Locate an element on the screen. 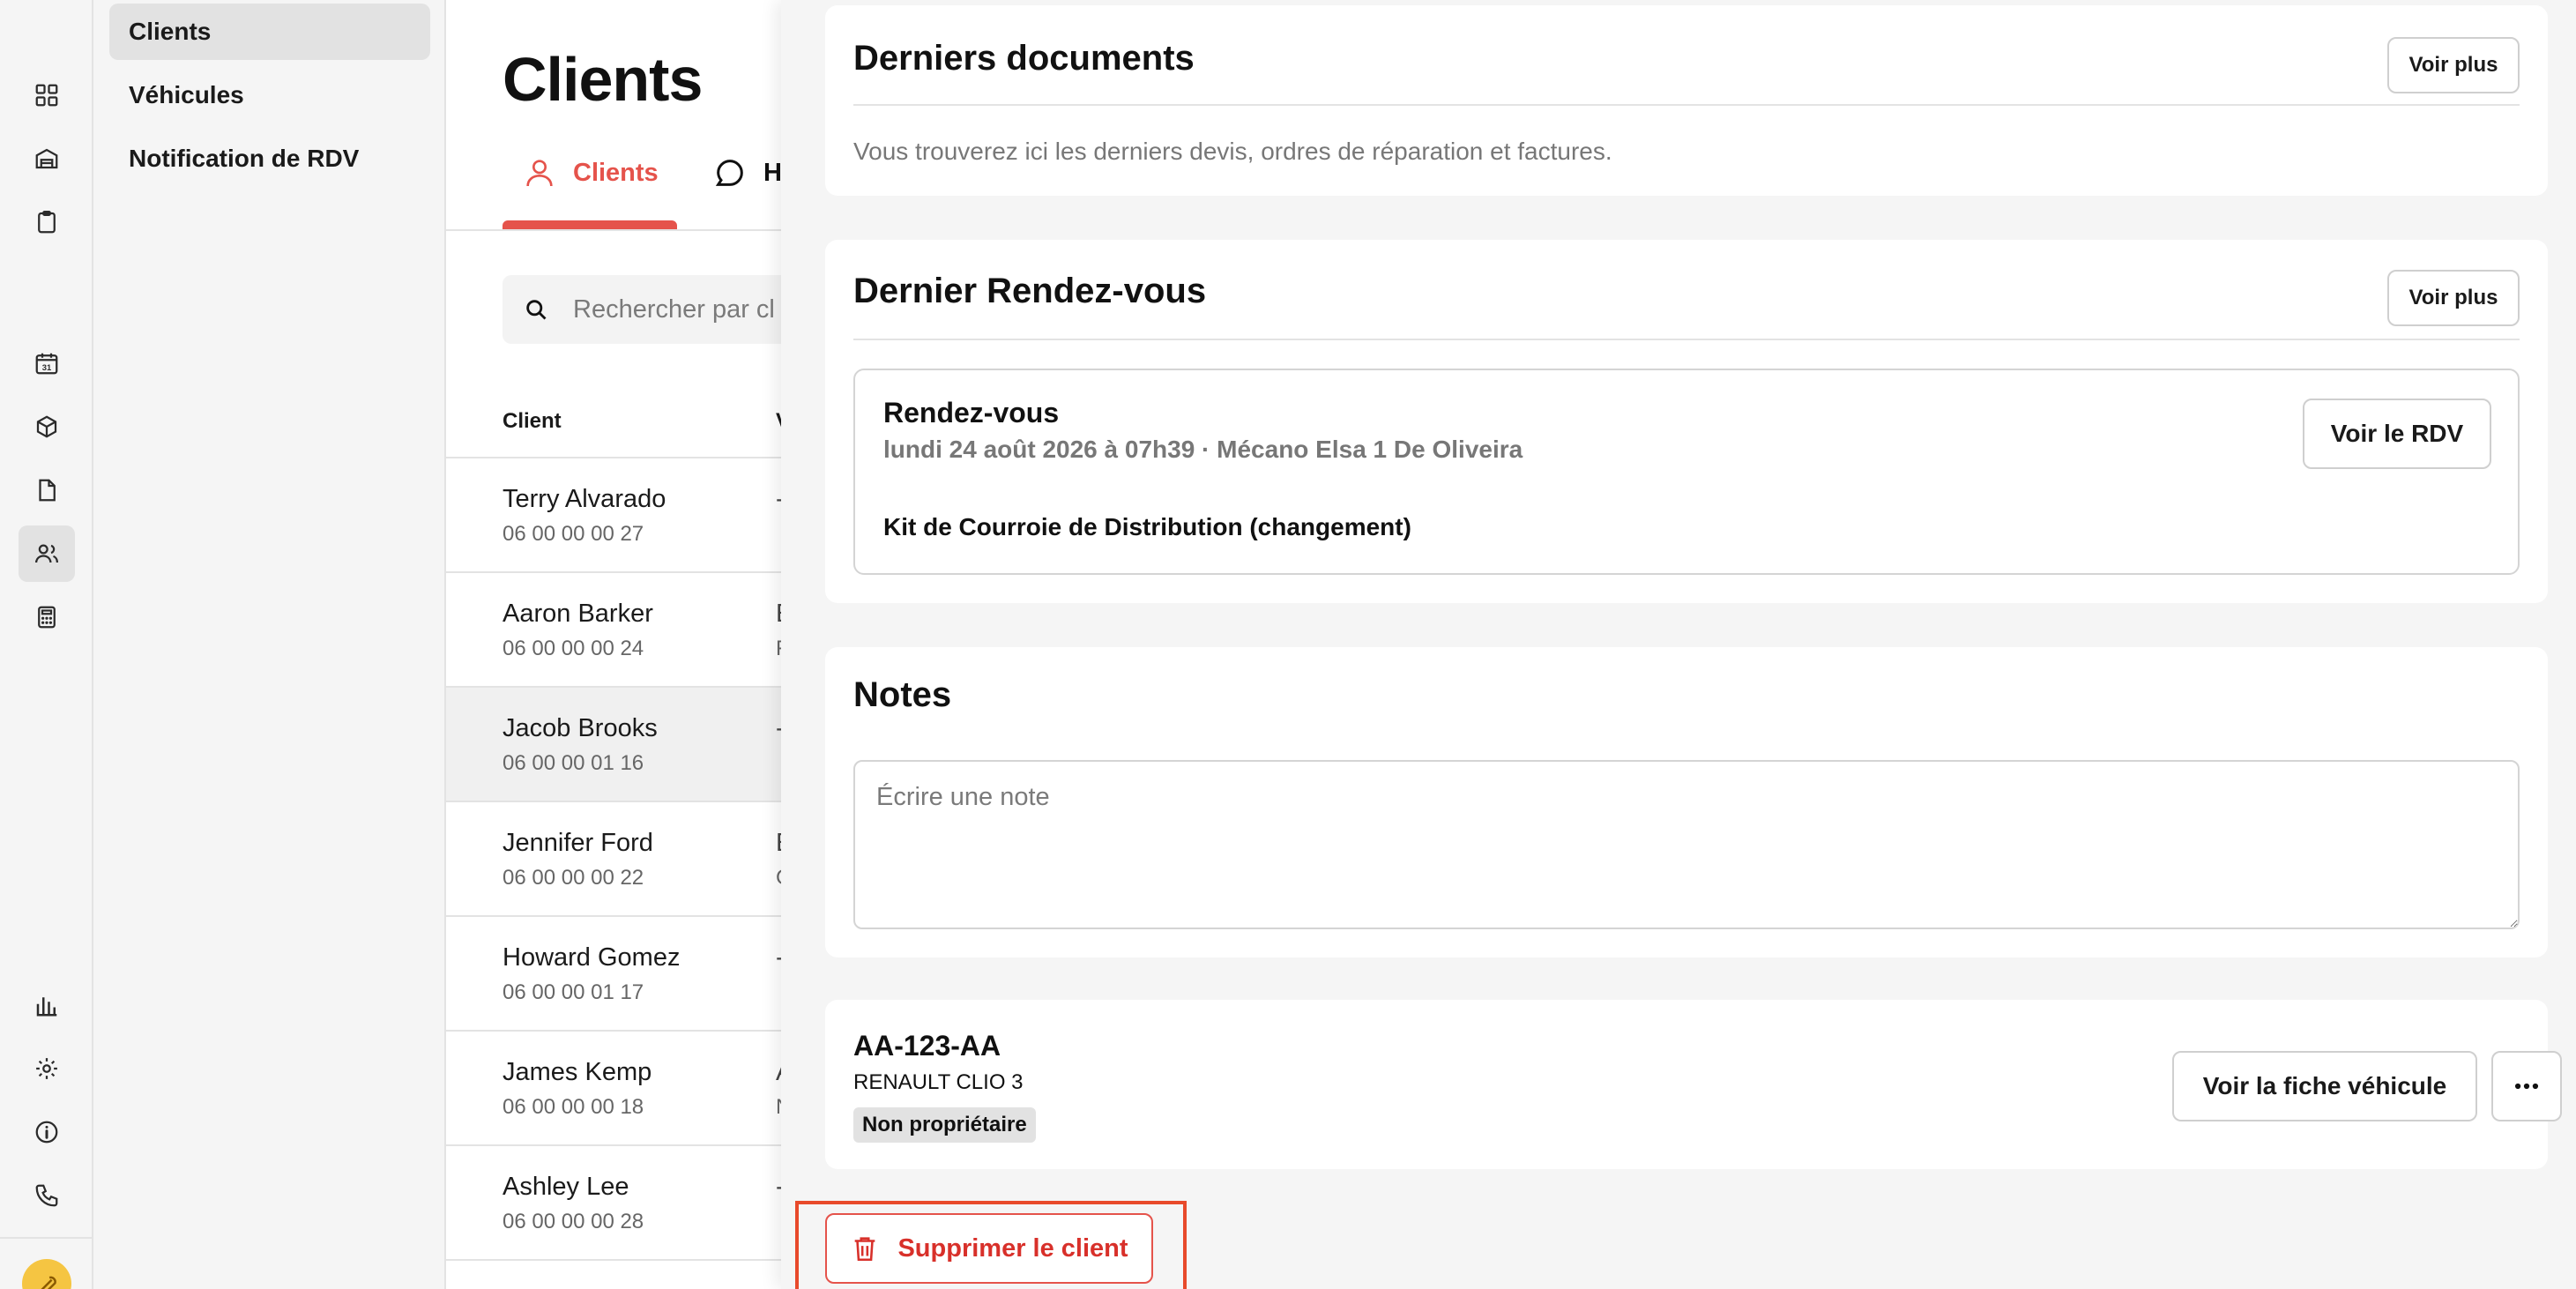  subnav-item-notification-rdv: Notification de RDV is located at coordinates (270, 158).